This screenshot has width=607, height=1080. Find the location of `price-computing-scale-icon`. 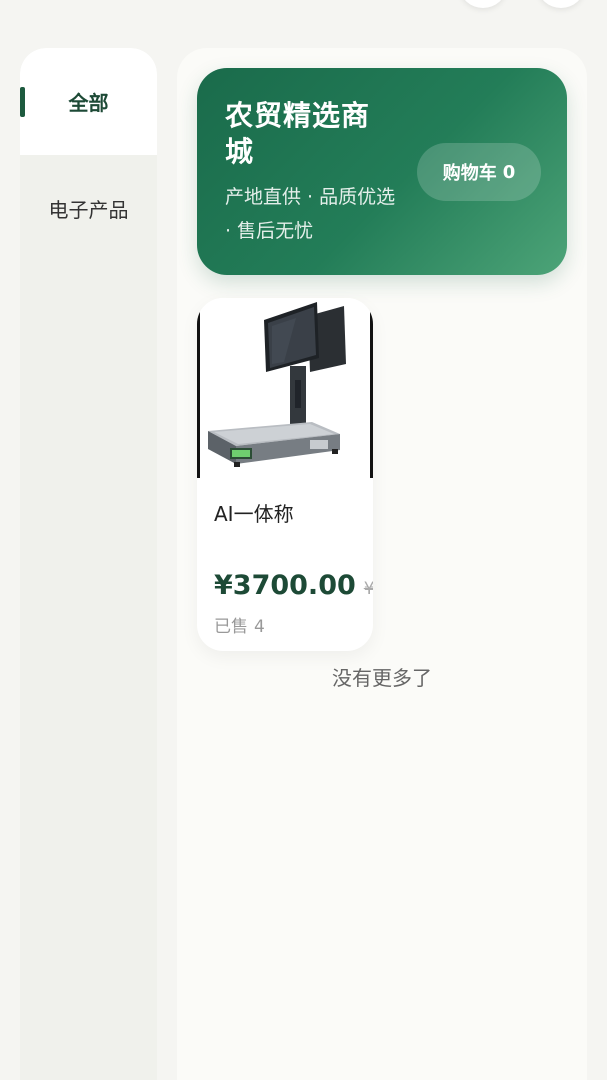

price-computing-scale-icon is located at coordinates (285, 388).